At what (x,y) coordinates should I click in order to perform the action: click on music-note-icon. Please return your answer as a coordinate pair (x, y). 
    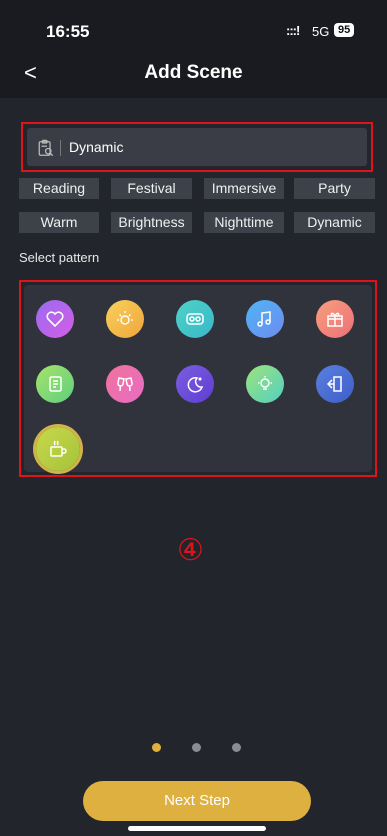
    Looking at the image, I should click on (264, 319).